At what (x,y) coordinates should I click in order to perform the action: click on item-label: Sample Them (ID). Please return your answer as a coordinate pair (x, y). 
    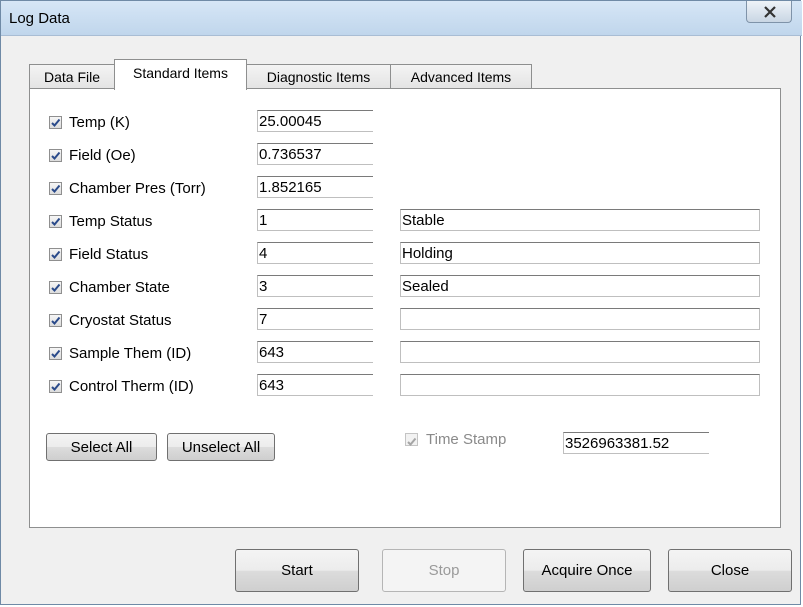
    Looking at the image, I should click on (130, 353).